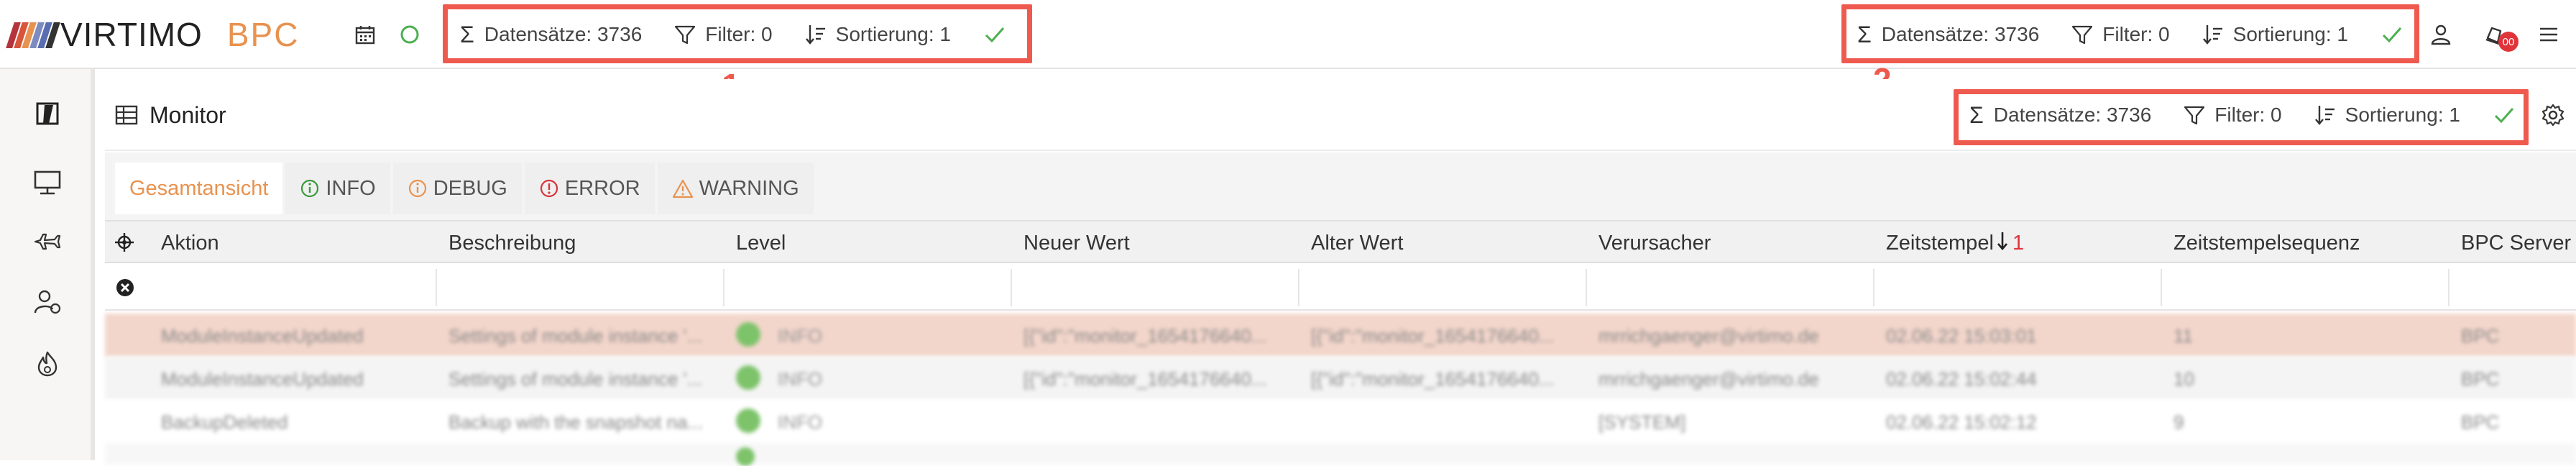  I want to click on filter-input-beschreibung, so click(580, 287).